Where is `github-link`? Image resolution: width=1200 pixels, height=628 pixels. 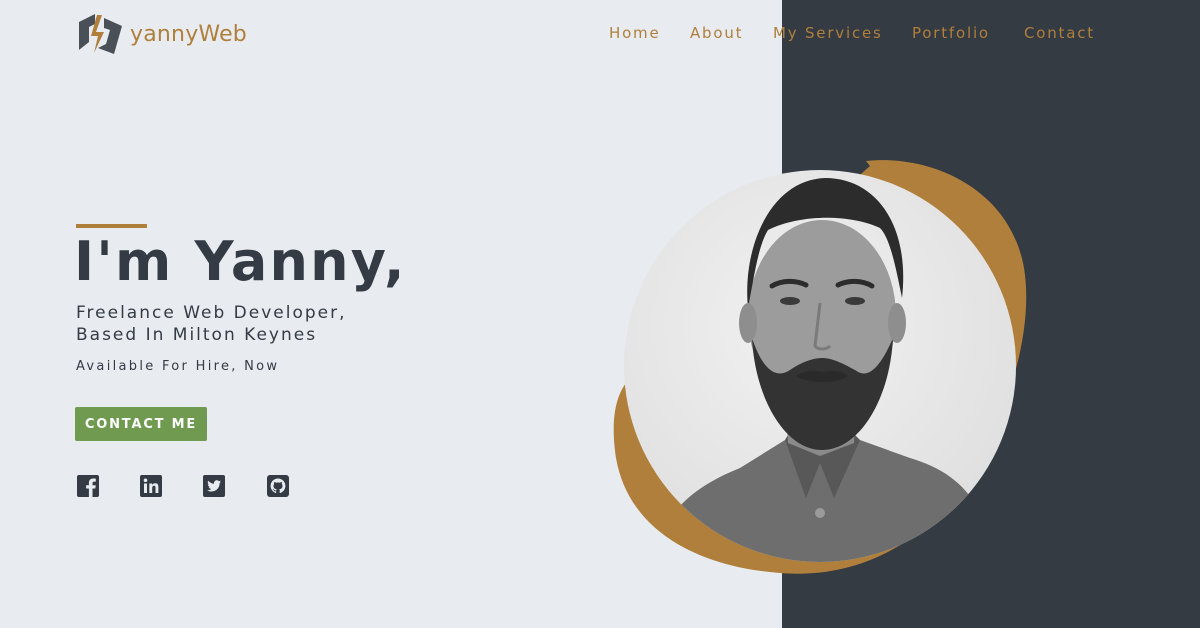 github-link is located at coordinates (278, 486).